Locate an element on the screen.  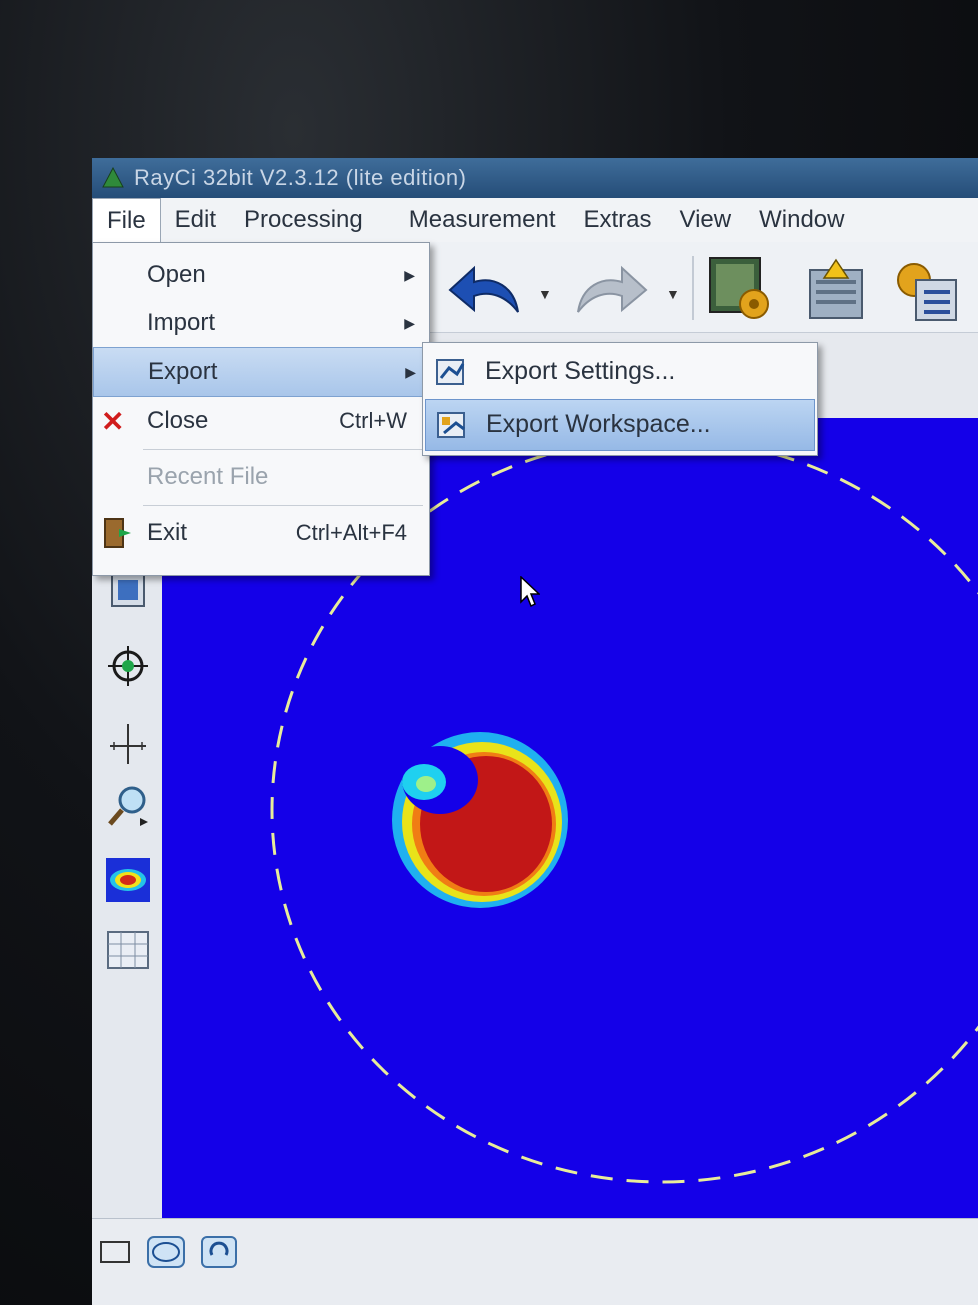
close-x-icon: ✕ is located at coordinates (113, 421).